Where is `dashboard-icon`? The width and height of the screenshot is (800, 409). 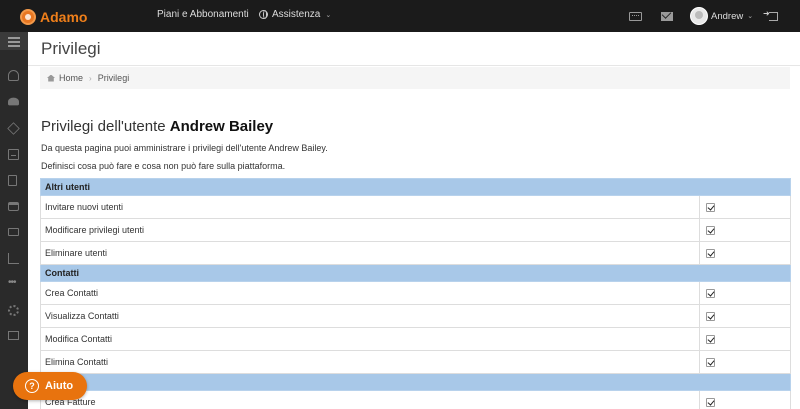
dashboard-icon is located at coordinates (13, 75).